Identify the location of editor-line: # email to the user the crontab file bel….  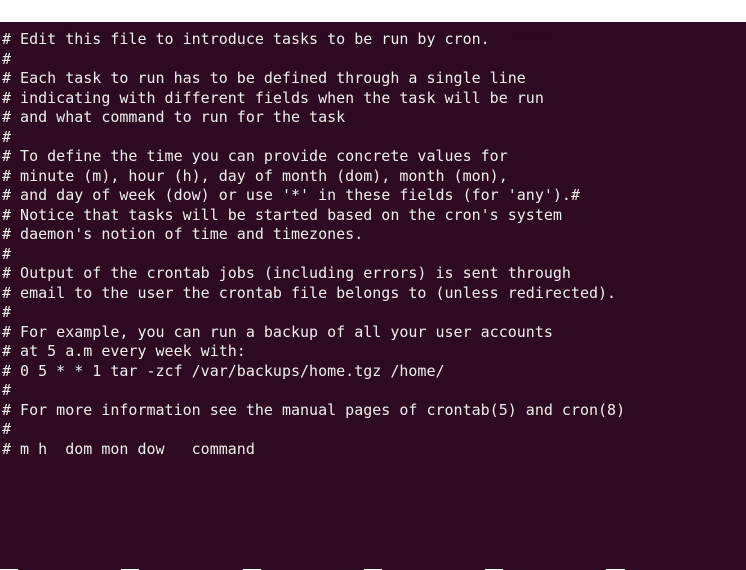
(309, 292).